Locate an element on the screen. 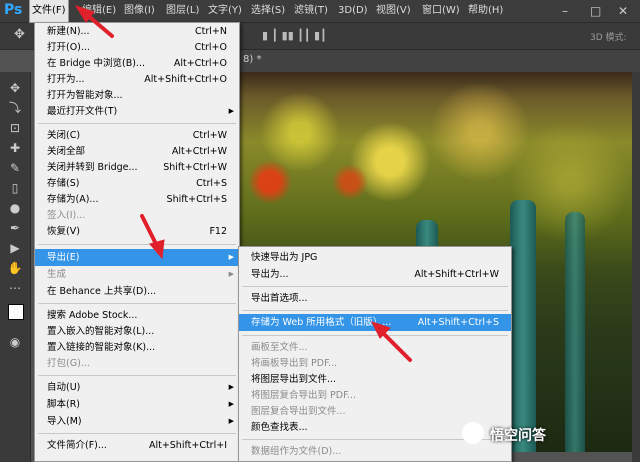 The image size is (640, 462). tools-panel: ✥ ⤵ ⊡ ✚ ✎ ▯ ● ✒ ▶ ✋ ⋯ ◉ is located at coordinates (15, 267).